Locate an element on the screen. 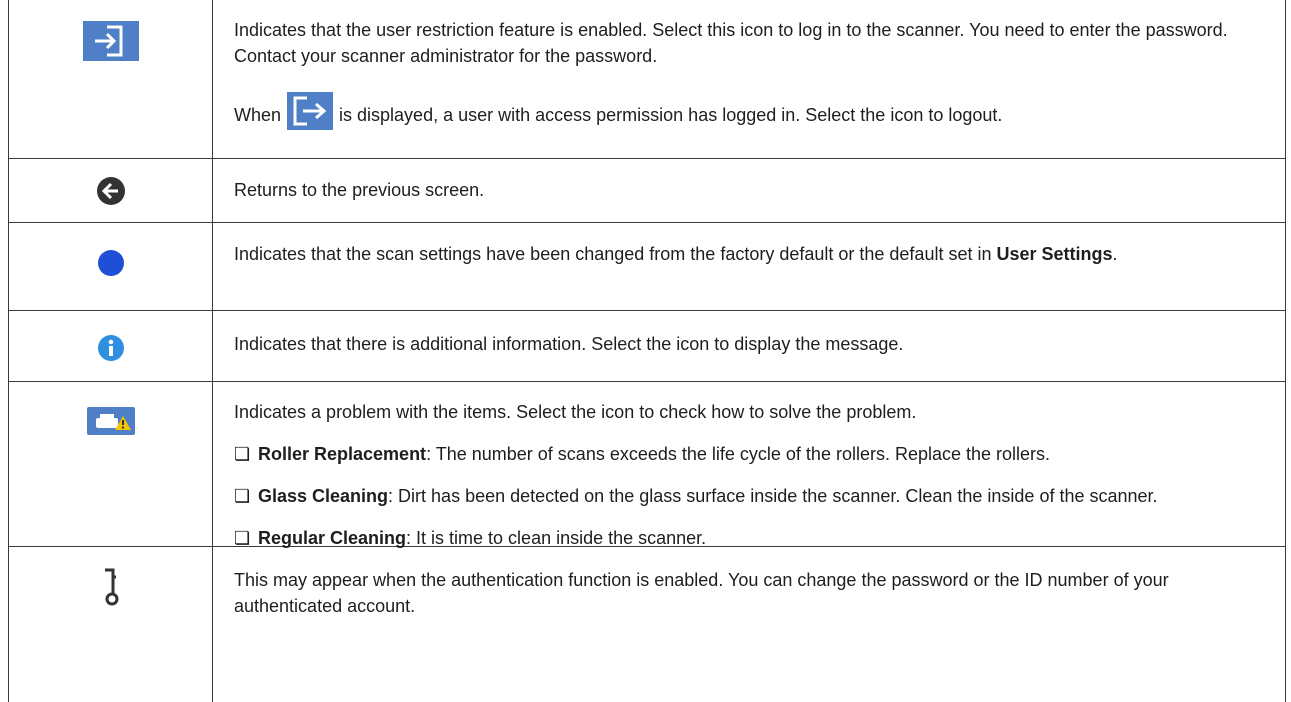 This screenshot has width=1291, height=702. table-row: Returns to the previous screen. is located at coordinates (647, 191).